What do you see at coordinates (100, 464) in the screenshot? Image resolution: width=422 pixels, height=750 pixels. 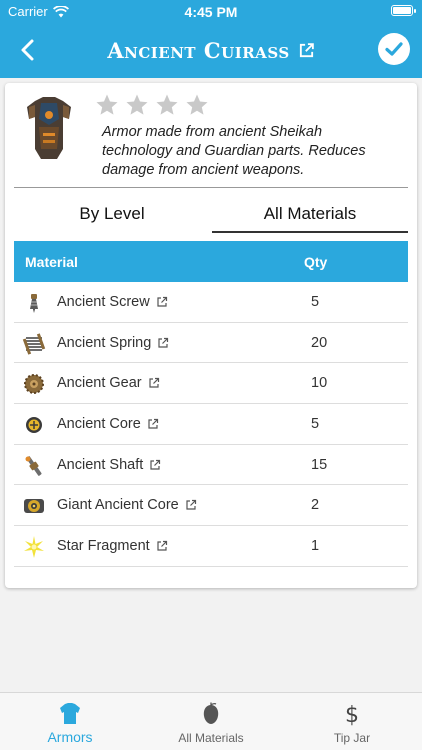 I see `material-name-text: Ancient Shaft` at bounding box center [100, 464].